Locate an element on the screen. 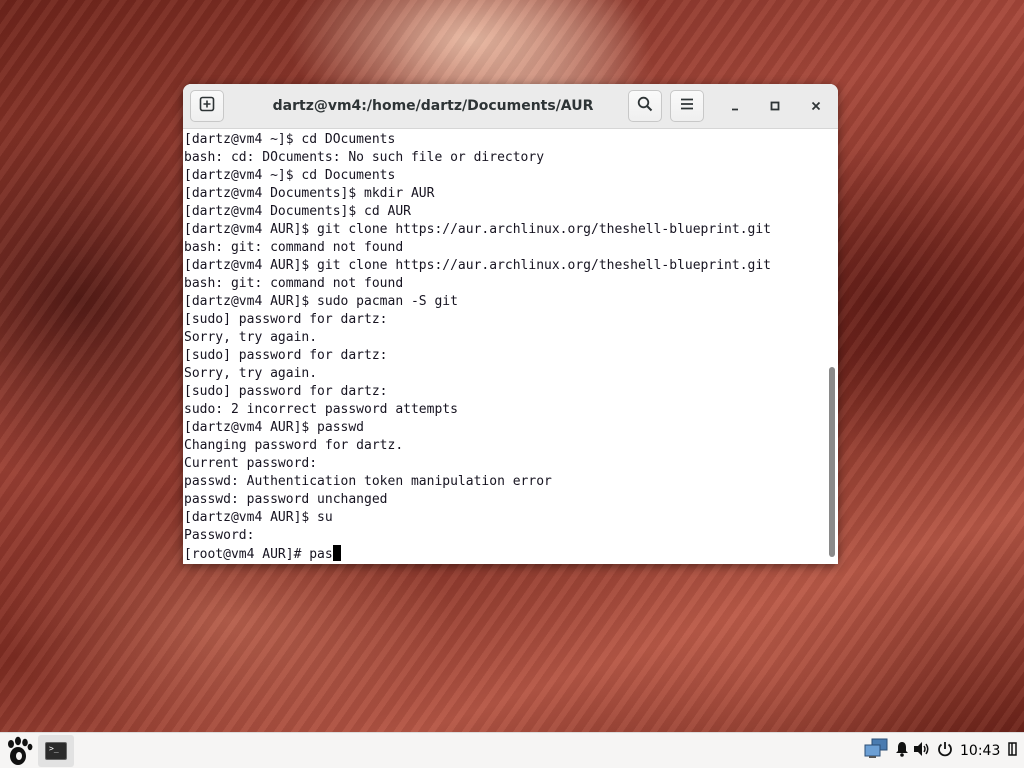 The image size is (1024, 768). show-desktop-button is located at coordinates (1013, 750).